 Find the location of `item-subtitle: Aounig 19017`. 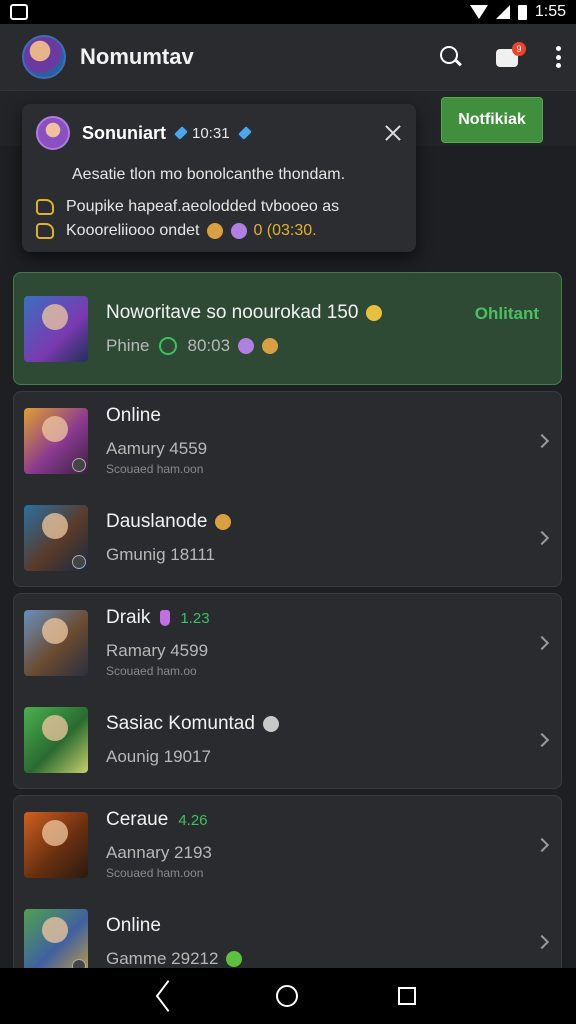

item-subtitle: Aounig 19017 is located at coordinates (158, 756).